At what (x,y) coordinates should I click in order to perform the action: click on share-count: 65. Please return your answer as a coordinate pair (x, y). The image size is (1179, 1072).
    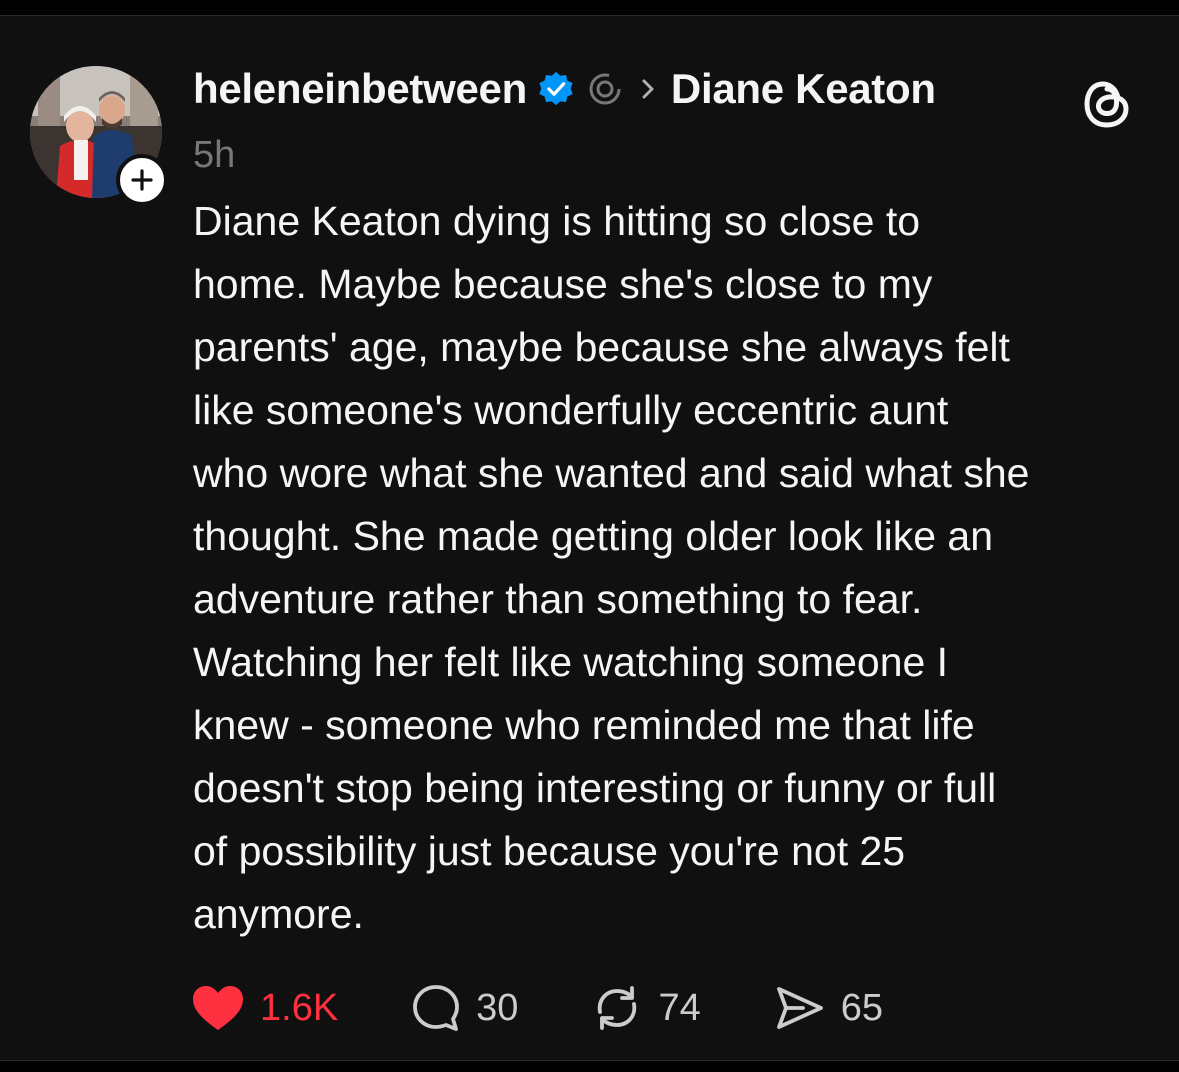
    Looking at the image, I should click on (862, 1007).